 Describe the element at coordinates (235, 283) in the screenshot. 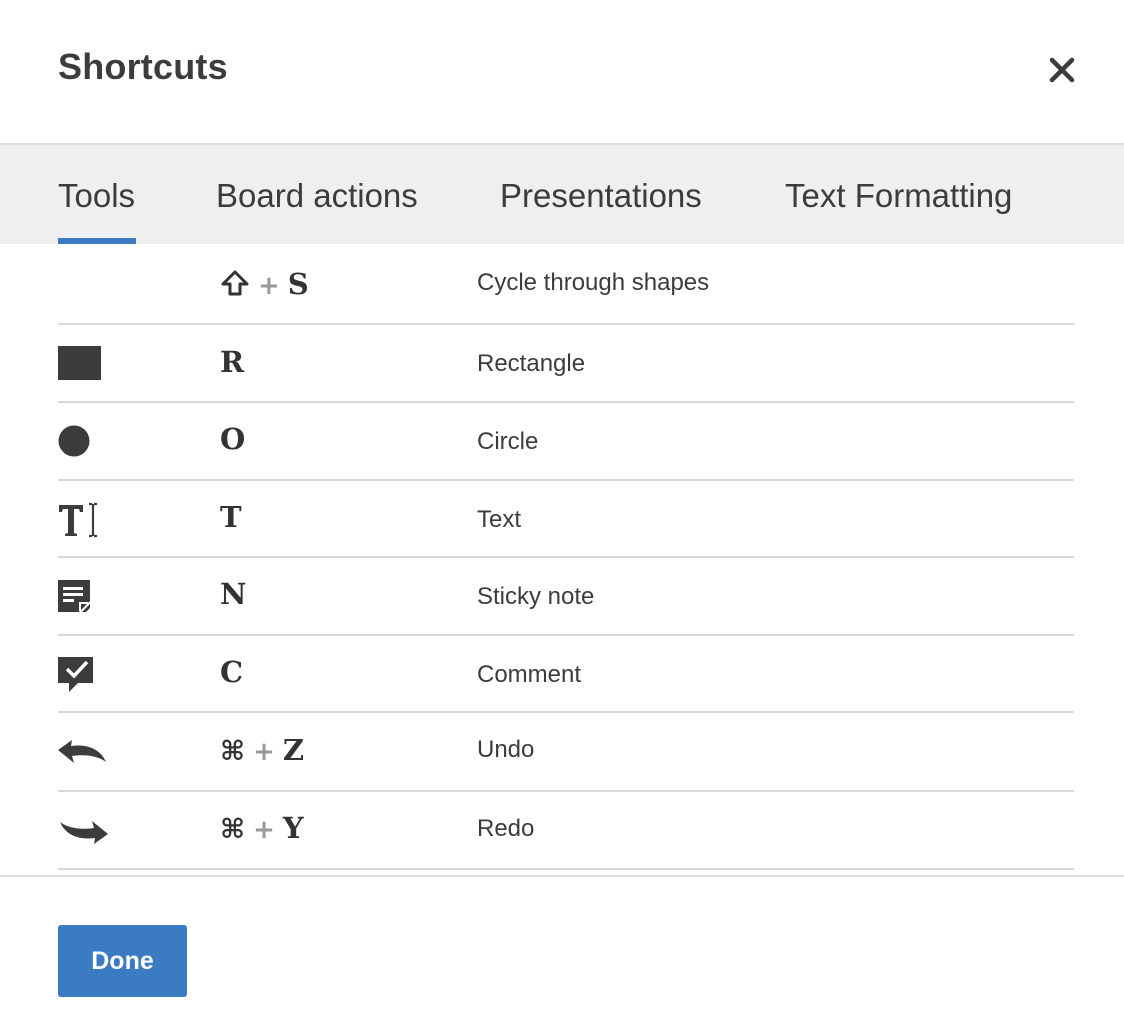

I see `shift-icon` at that location.